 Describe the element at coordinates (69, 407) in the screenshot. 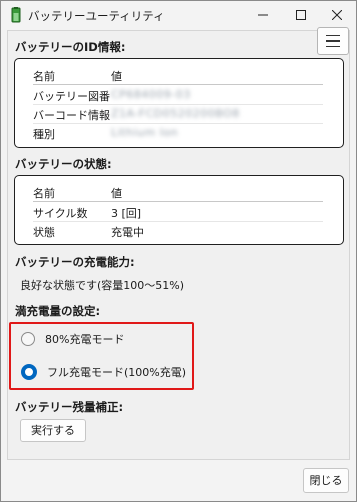

I see `calibration-title: バッテリー残量補正:` at that location.